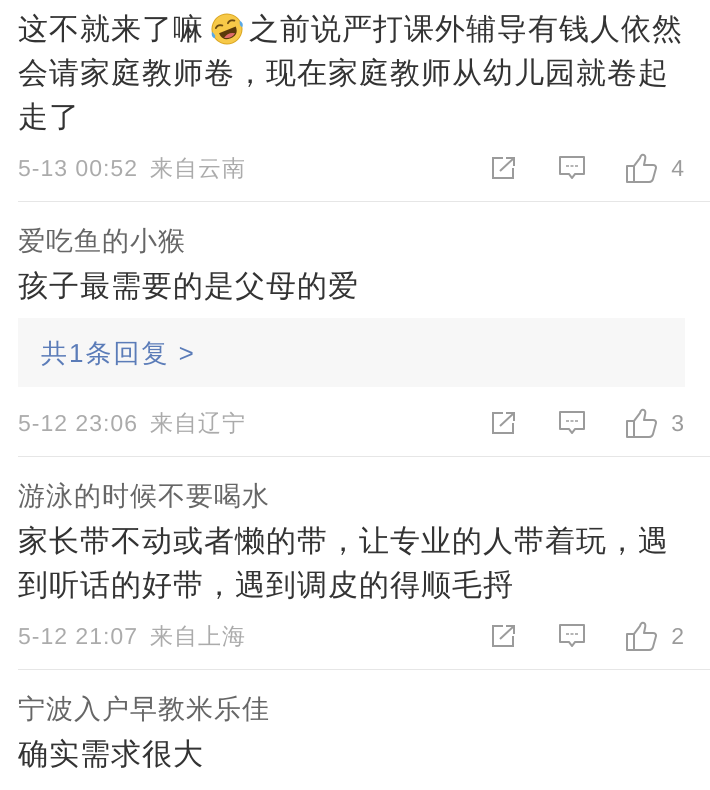  Describe the element at coordinates (78, 423) in the screenshot. I see `comment-time: 5-12 23:06` at that location.